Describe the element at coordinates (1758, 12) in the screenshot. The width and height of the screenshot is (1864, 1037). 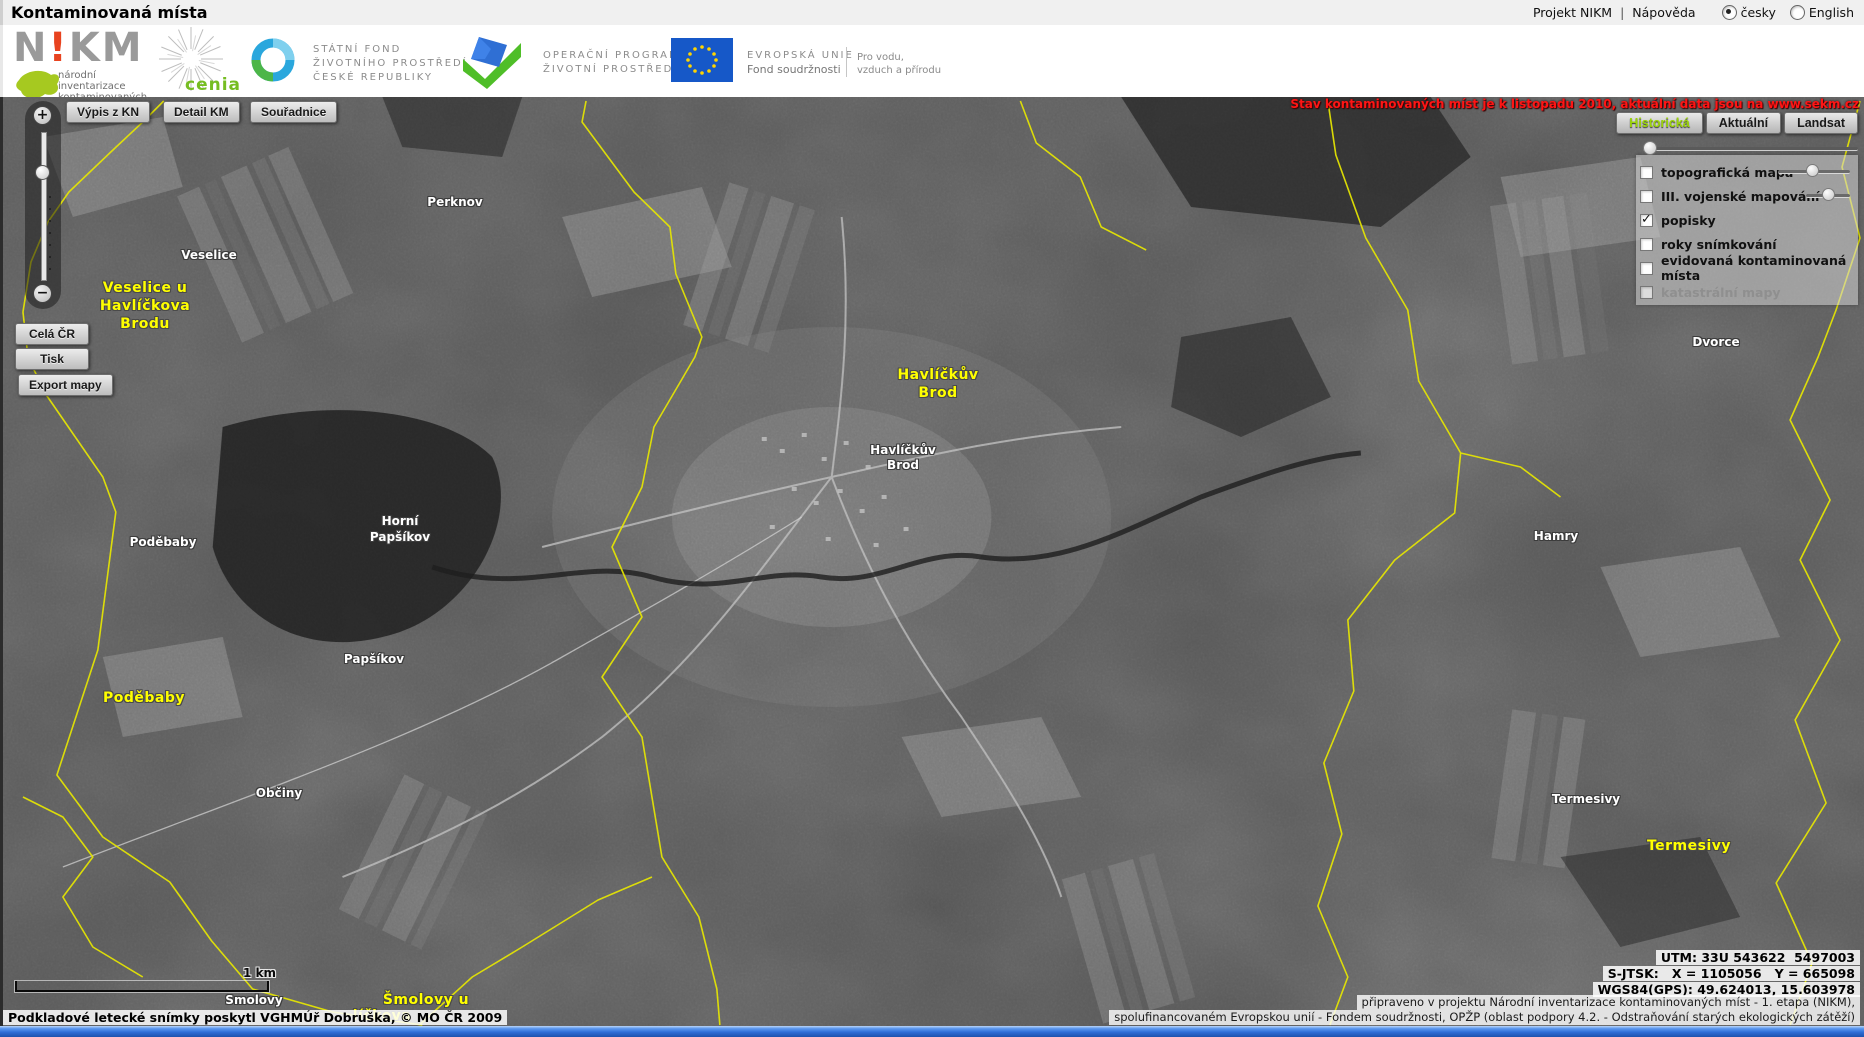
I see `language-czech-label: česky` at that location.